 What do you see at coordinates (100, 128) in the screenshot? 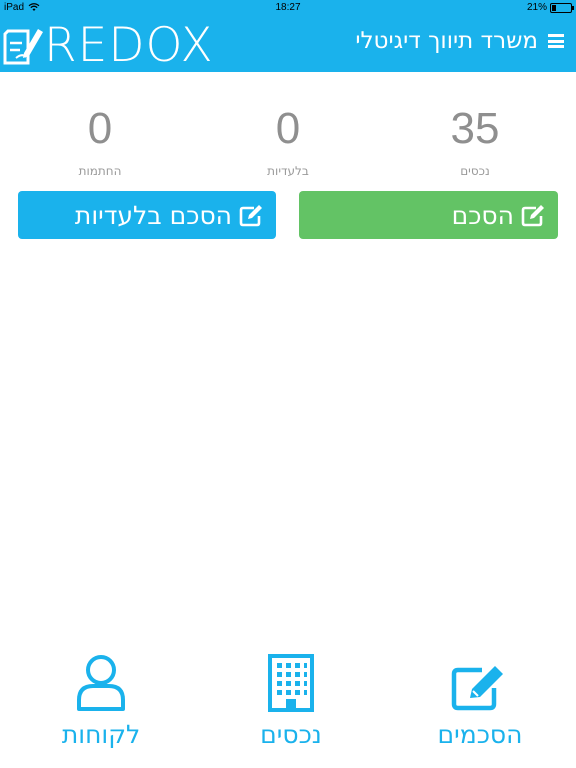
I see `stat-signatures-value: 0` at bounding box center [100, 128].